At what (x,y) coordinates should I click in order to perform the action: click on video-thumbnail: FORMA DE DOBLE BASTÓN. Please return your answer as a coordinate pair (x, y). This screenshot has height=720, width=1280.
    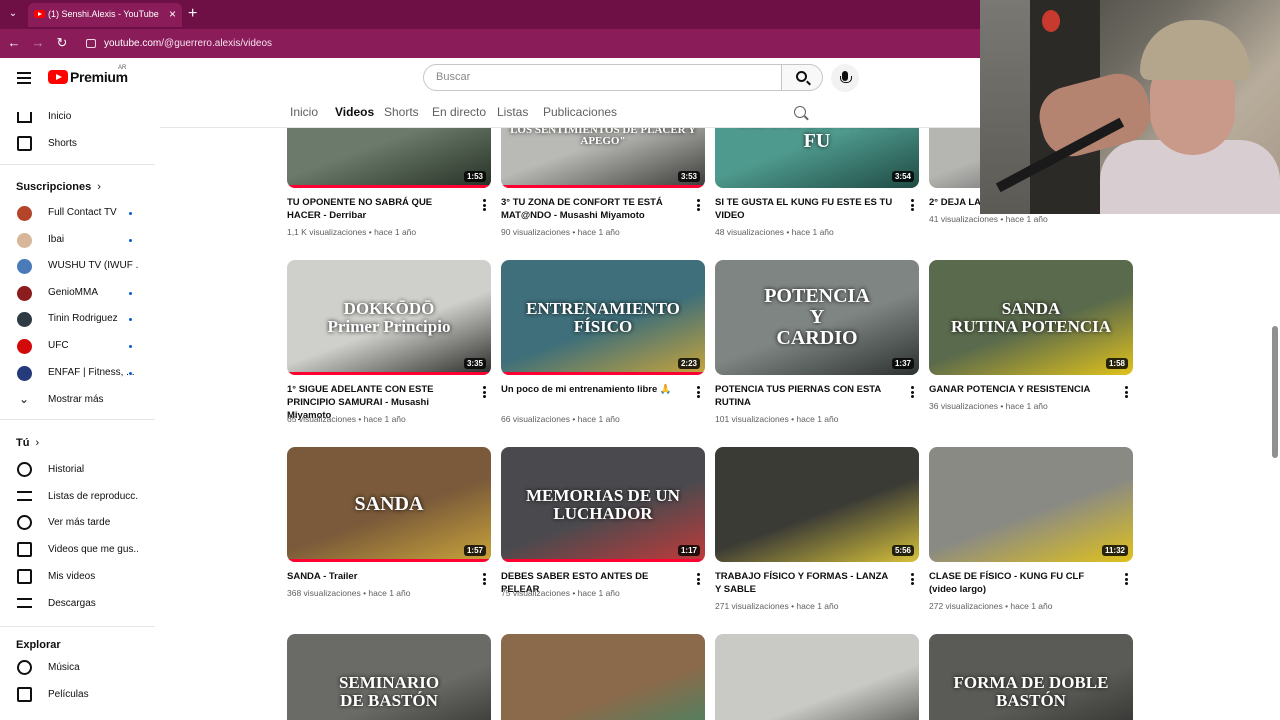
    Looking at the image, I should click on (1031, 677).